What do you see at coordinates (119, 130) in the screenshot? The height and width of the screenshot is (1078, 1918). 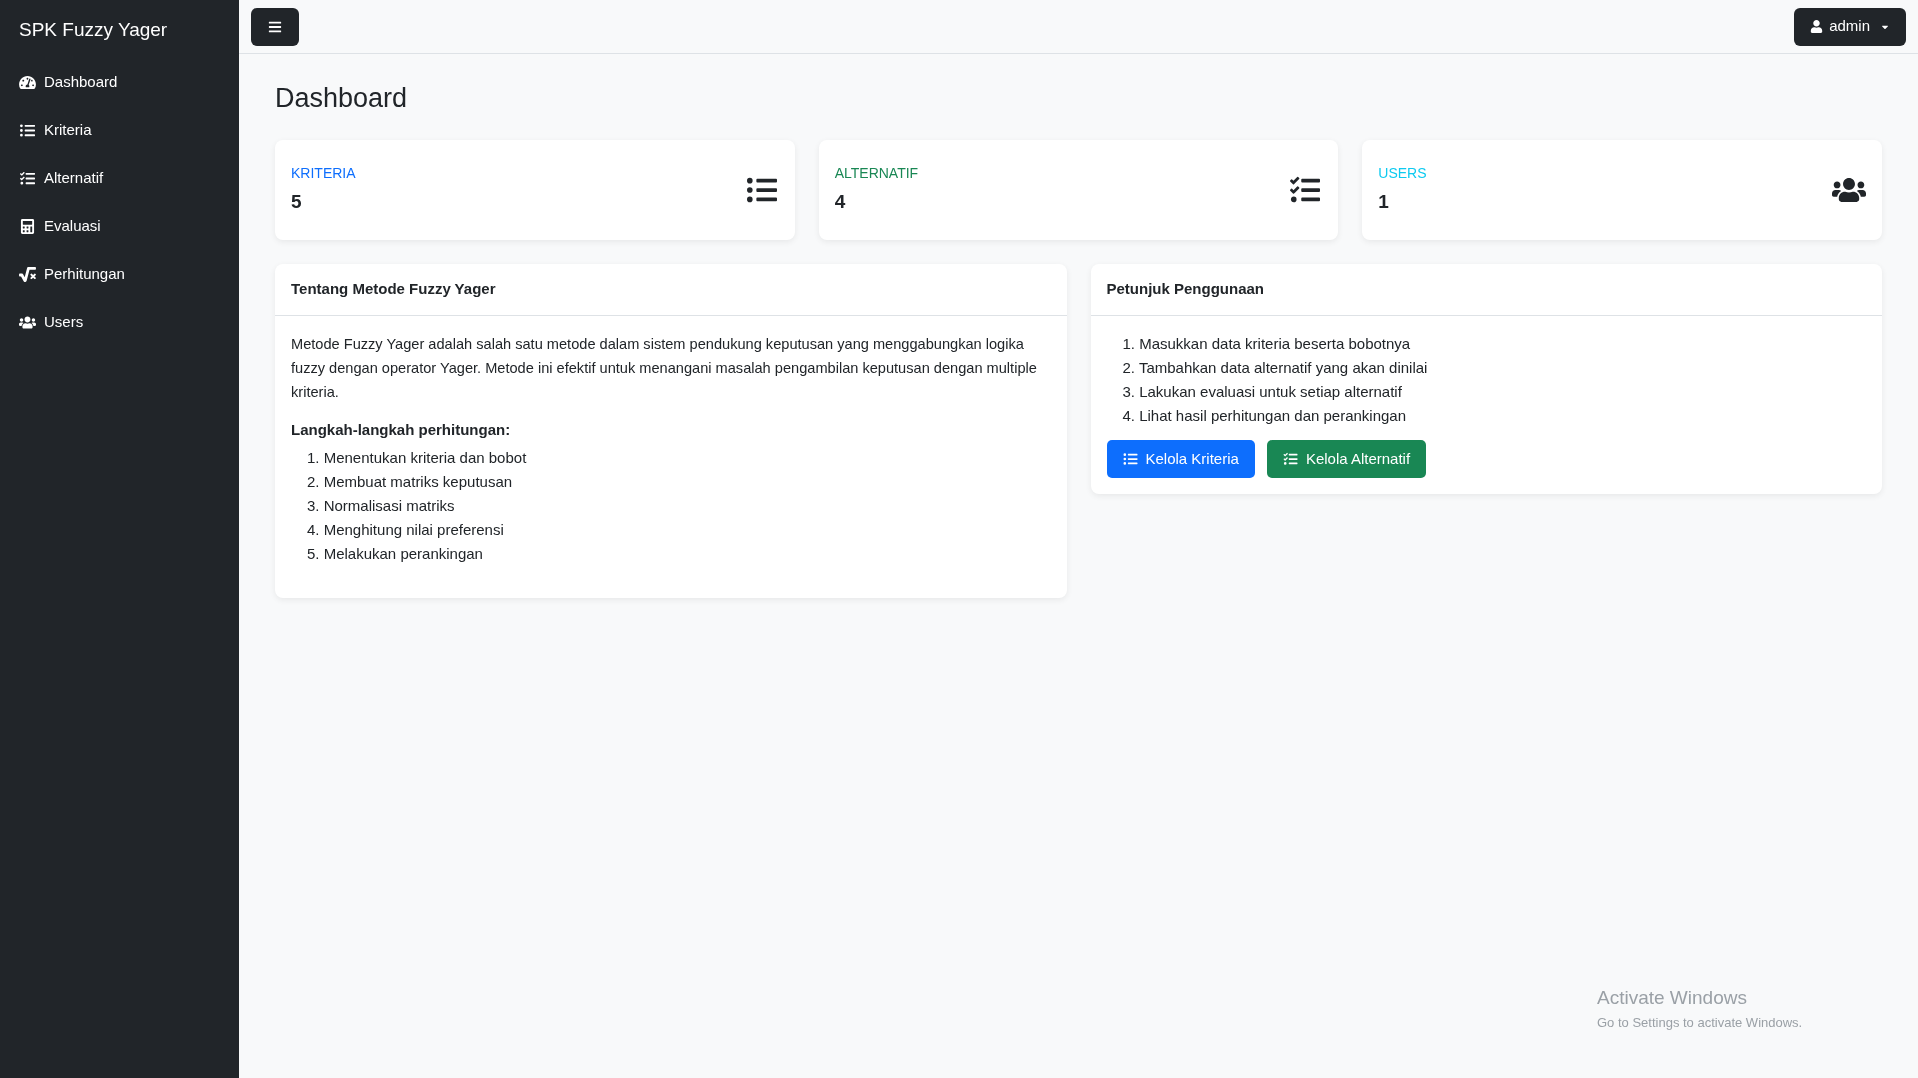 I see `sidebar-item: Kriteria` at bounding box center [119, 130].